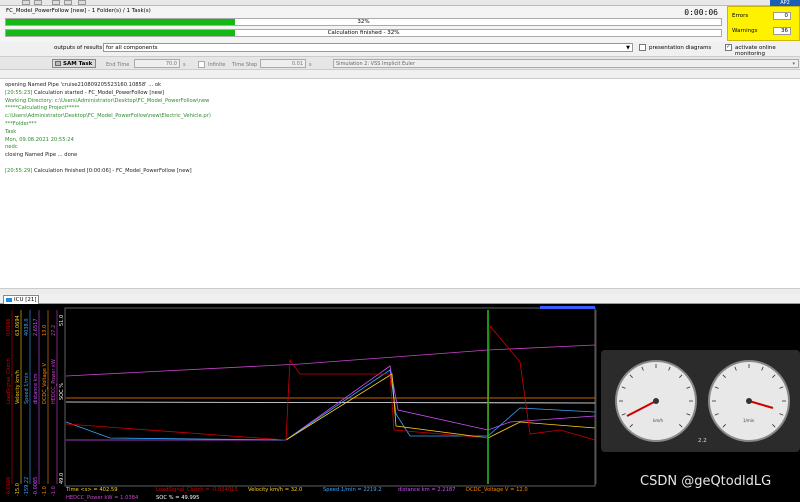  Describe the element at coordinates (702, 441) in the screenshot. I see `gauge-readout: 2.2` at that location.